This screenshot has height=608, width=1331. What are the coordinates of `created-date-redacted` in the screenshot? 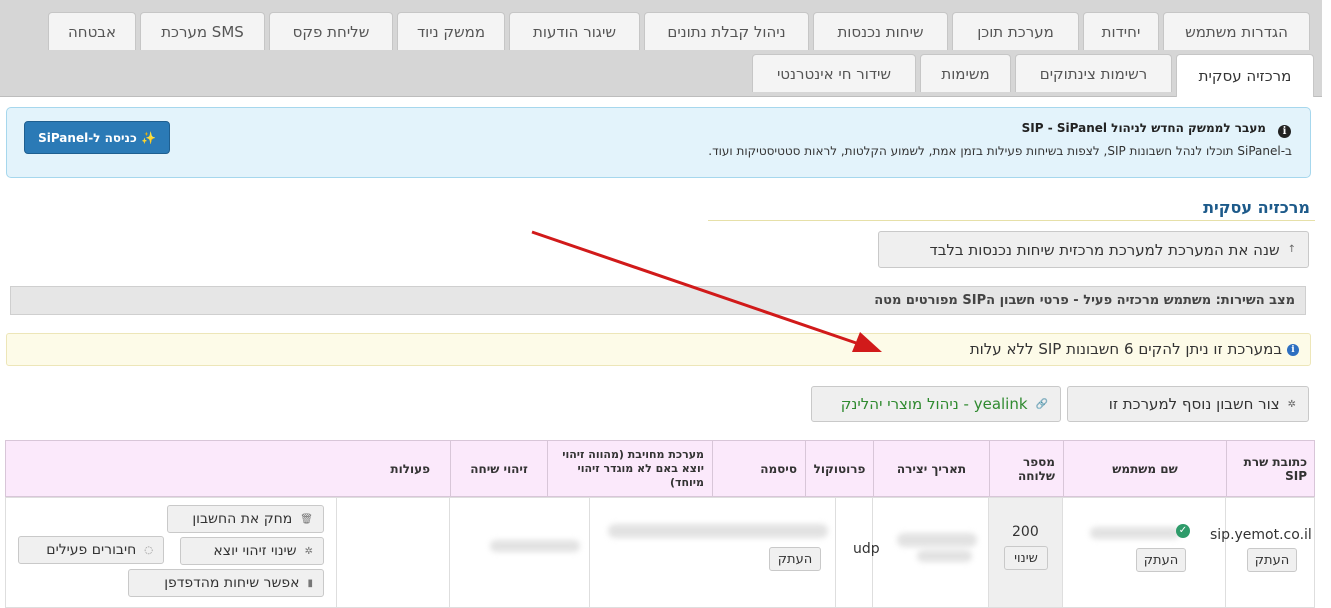 It's located at (937, 540).